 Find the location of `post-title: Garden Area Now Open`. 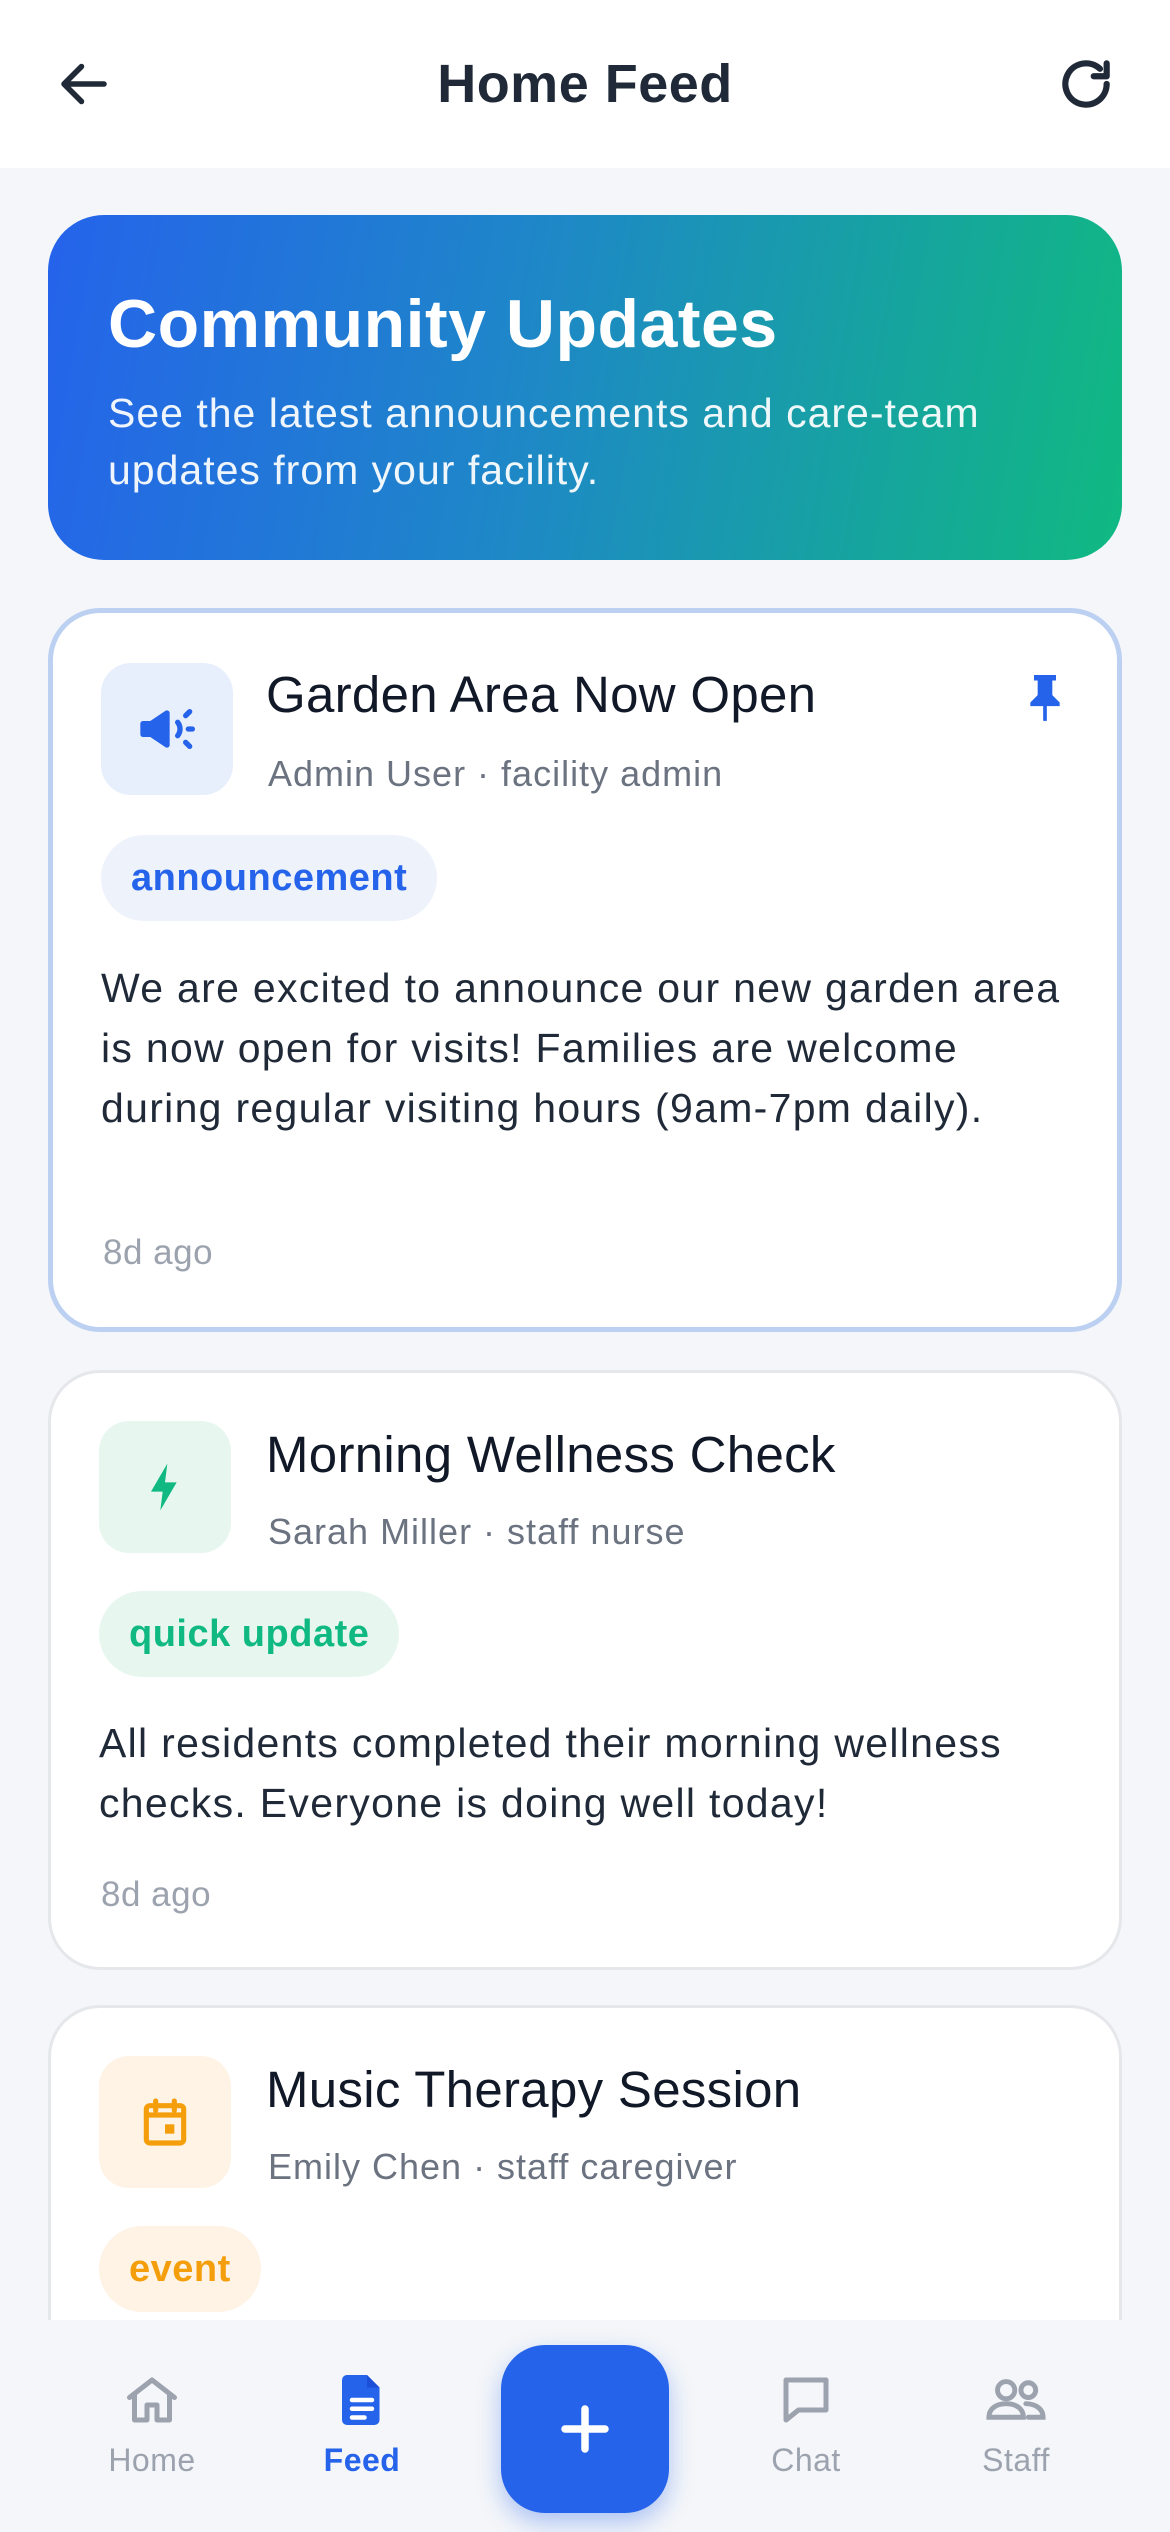

post-title: Garden Area Now Open is located at coordinates (541, 694).